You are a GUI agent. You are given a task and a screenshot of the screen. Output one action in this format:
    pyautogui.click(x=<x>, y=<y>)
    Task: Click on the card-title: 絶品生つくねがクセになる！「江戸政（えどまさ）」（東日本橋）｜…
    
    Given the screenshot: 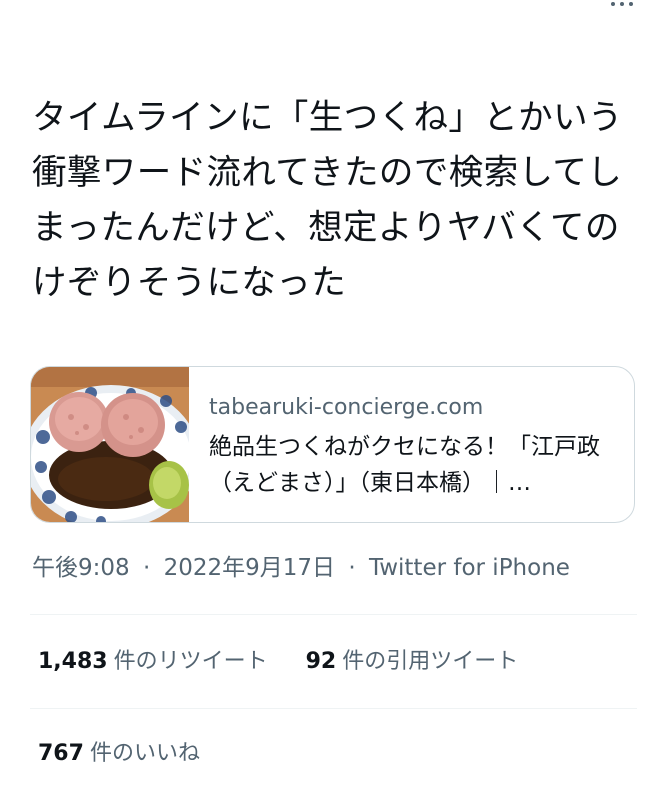 What is the action you would take?
    pyautogui.click(x=404, y=465)
    